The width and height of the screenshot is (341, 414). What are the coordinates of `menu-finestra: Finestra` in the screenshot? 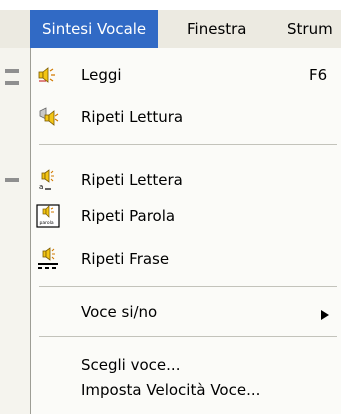 It's located at (217, 29).